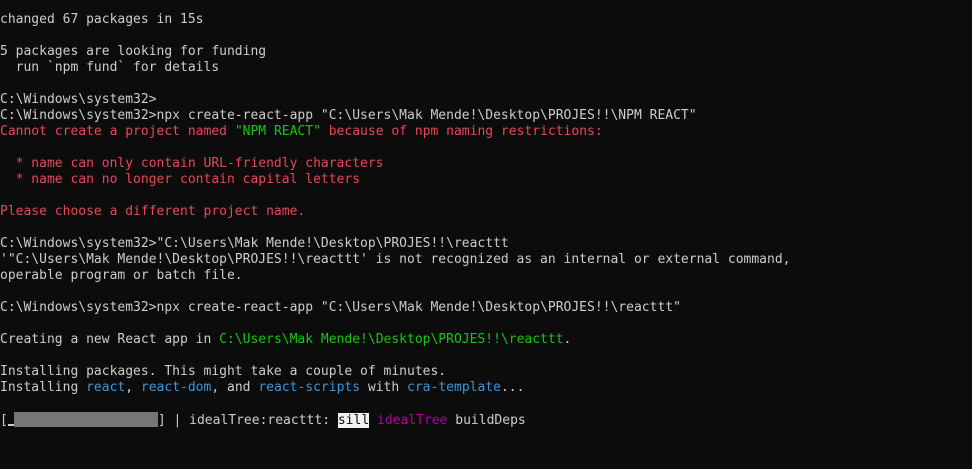  What do you see at coordinates (461, 131) in the screenshot?
I see `error-text: because of npm naming restrictions:` at bounding box center [461, 131].